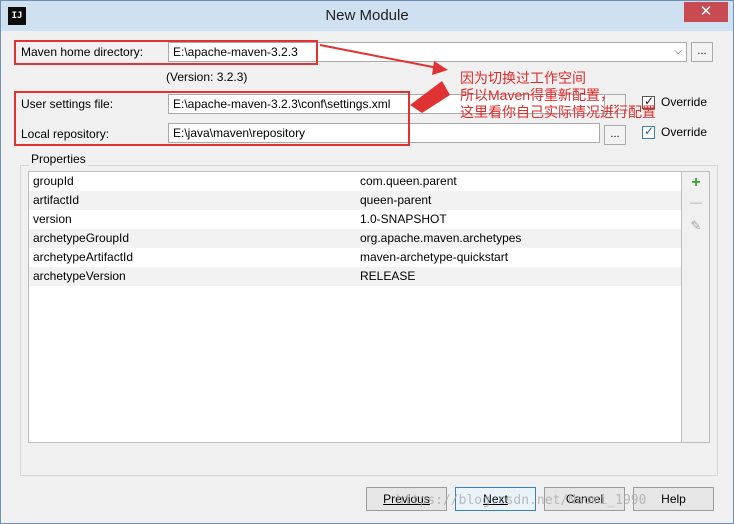 Image resolution: width=734 pixels, height=524 pixels. I want to click on table-row: artifactId queen-parent, so click(355, 200).